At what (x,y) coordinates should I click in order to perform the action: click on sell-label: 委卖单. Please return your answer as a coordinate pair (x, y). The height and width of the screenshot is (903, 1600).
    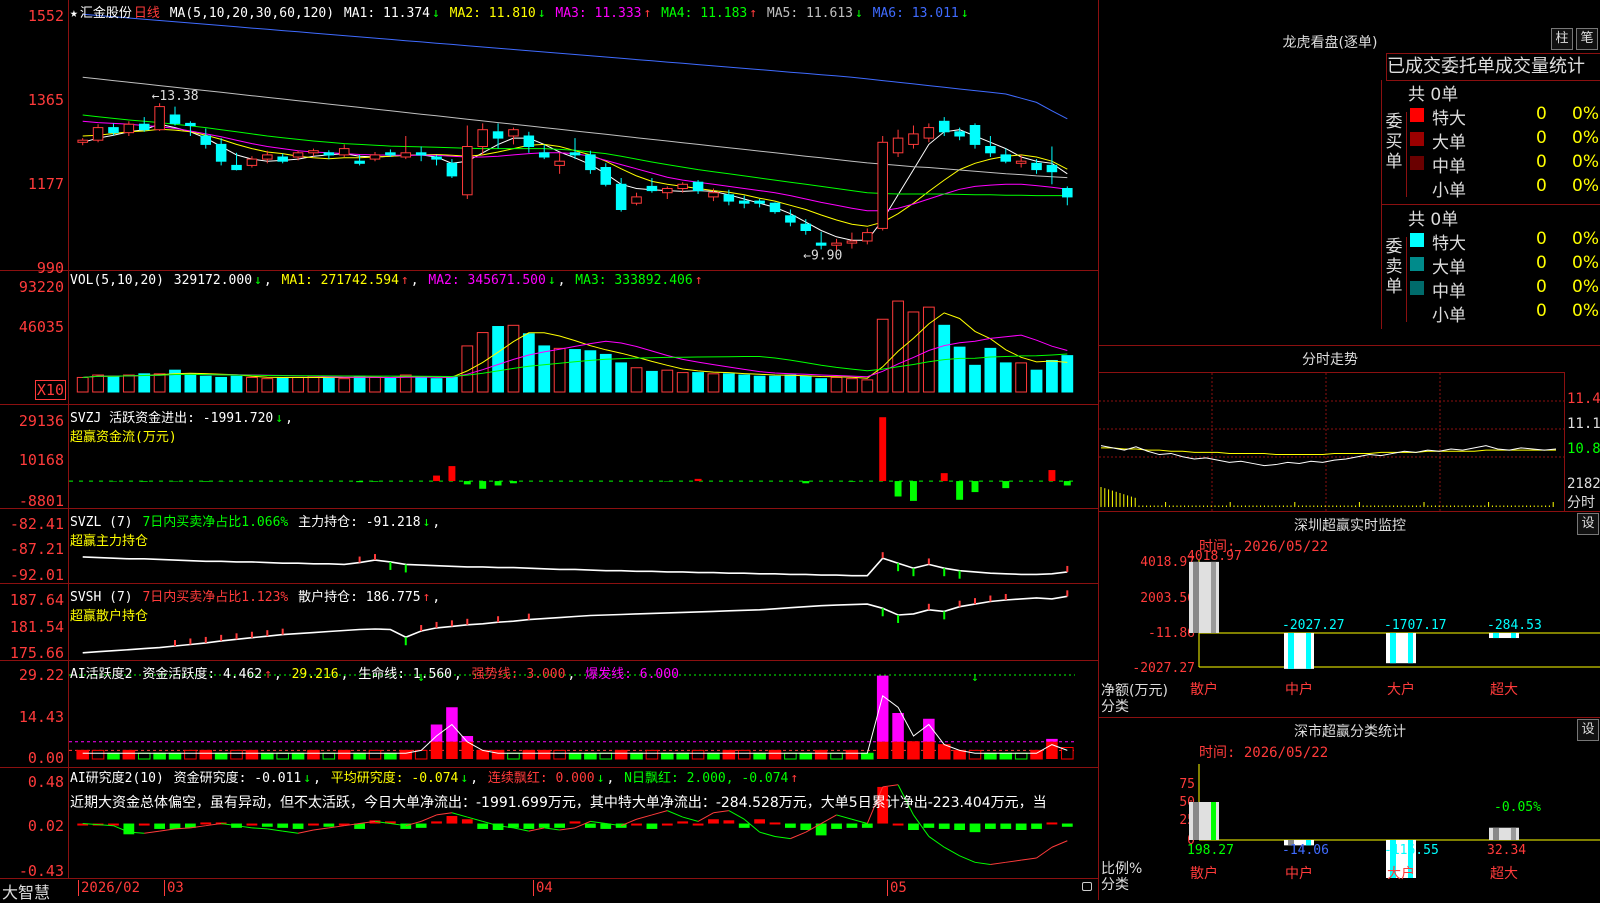
    Looking at the image, I should click on (1394, 279).